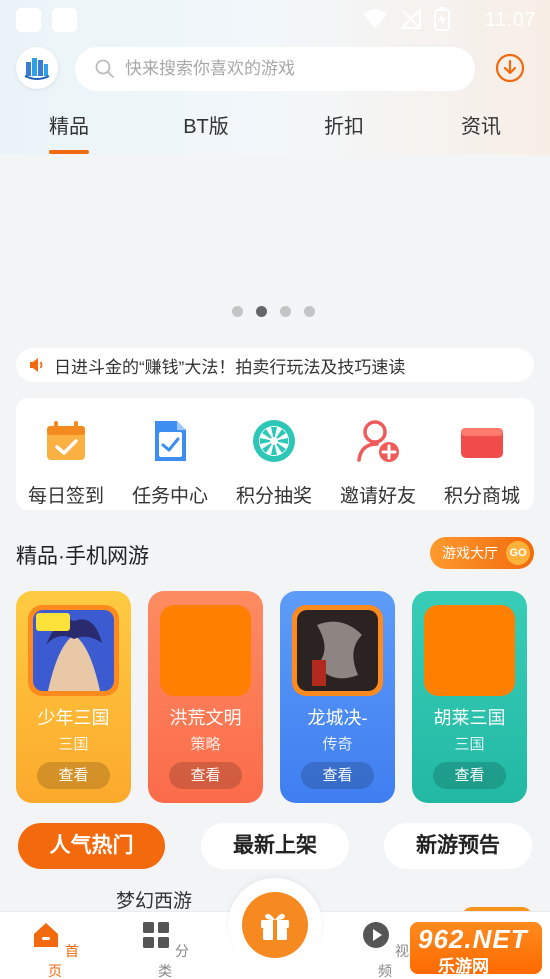  I want to click on download-icon, so click(510, 68).